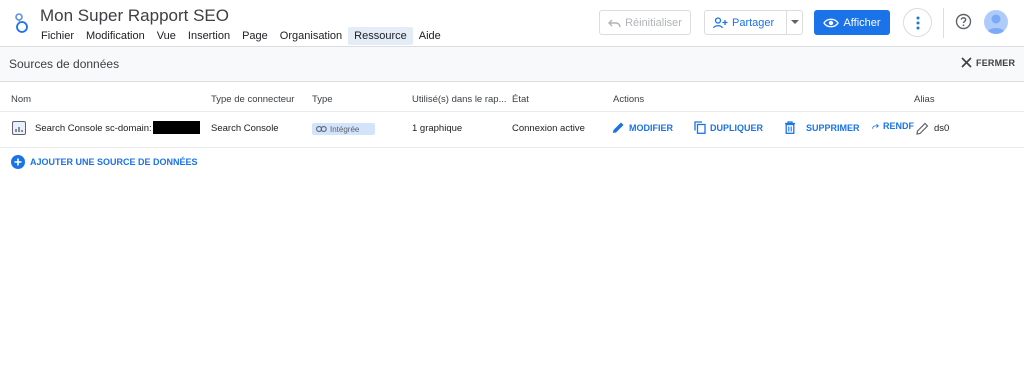 The image size is (1024, 382). Describe the element at coordinates (700, 127) in the screenshot. I see `copy-icon` at that location.